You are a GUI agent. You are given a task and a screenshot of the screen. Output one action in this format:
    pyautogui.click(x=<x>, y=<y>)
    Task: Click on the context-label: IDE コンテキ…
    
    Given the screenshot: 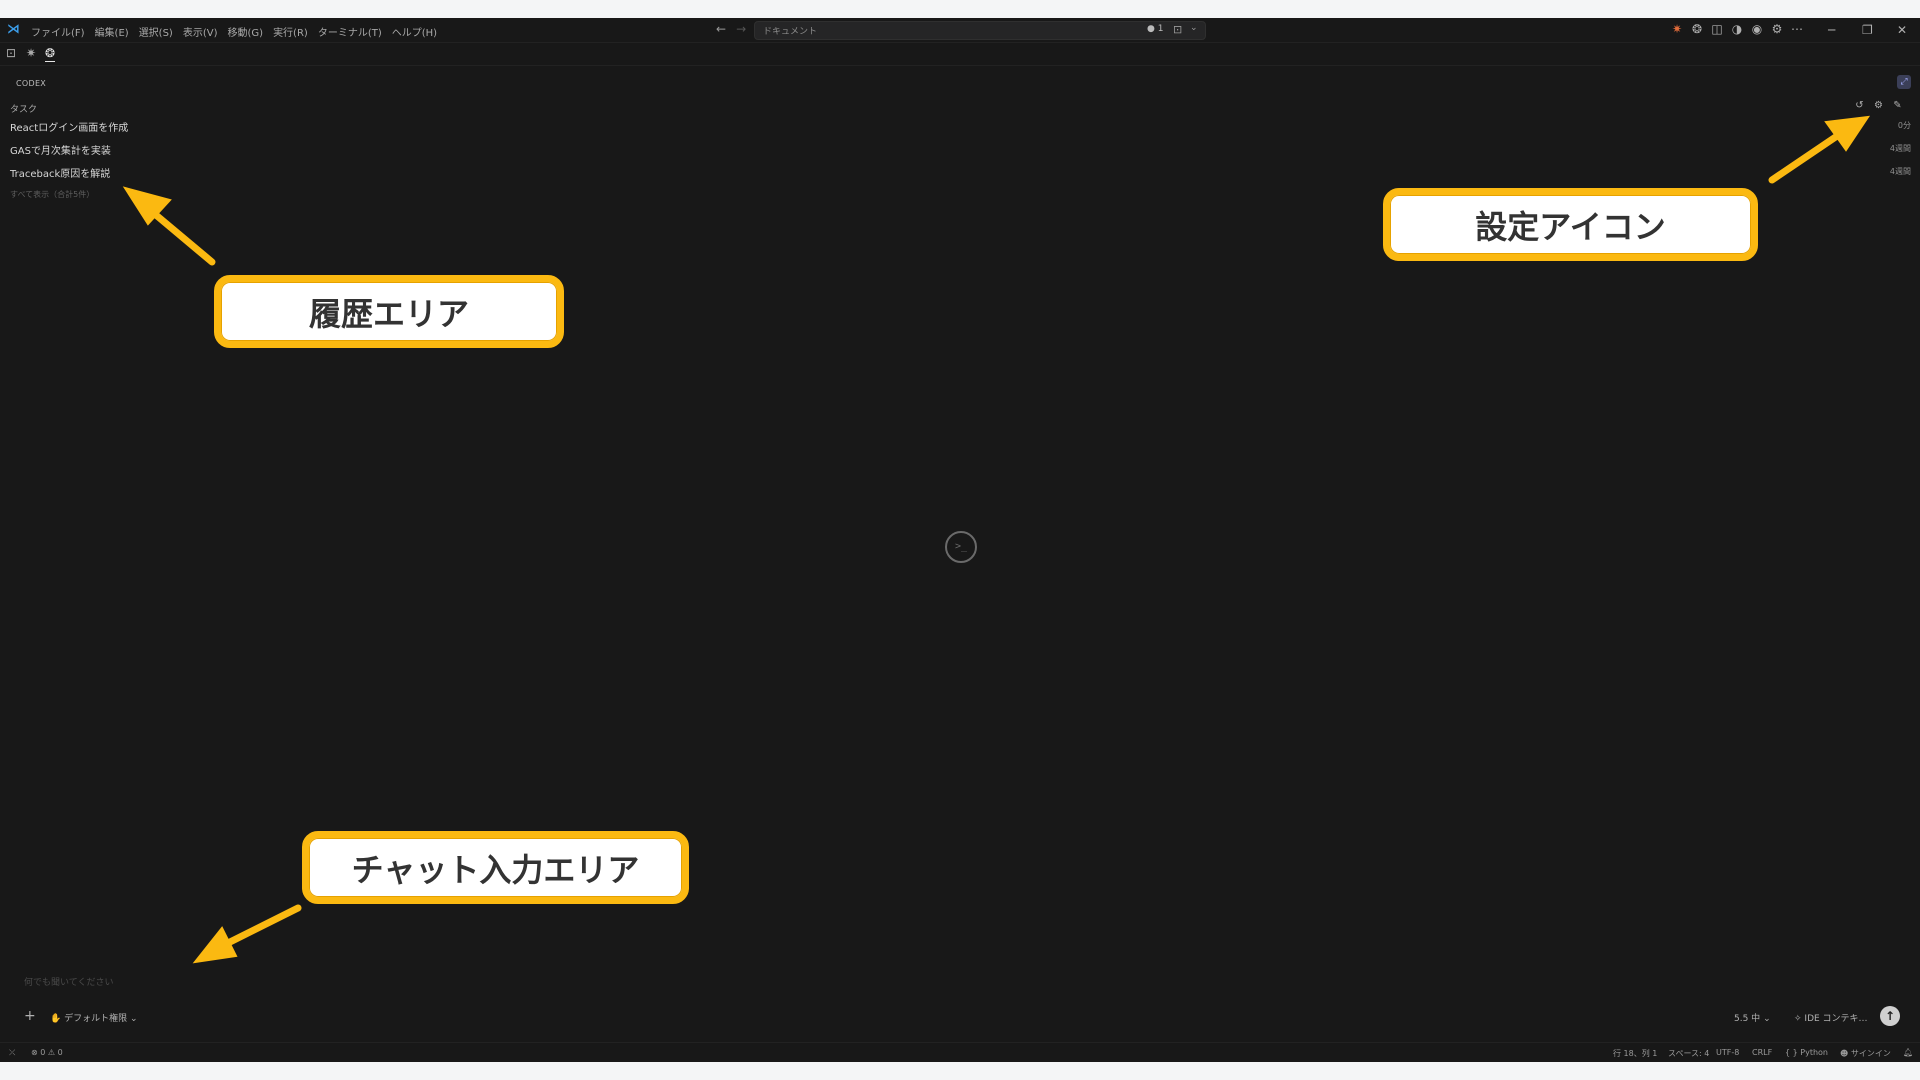 What is the action you would take?
    pyautogui.click(x=1836, y=1019)
    